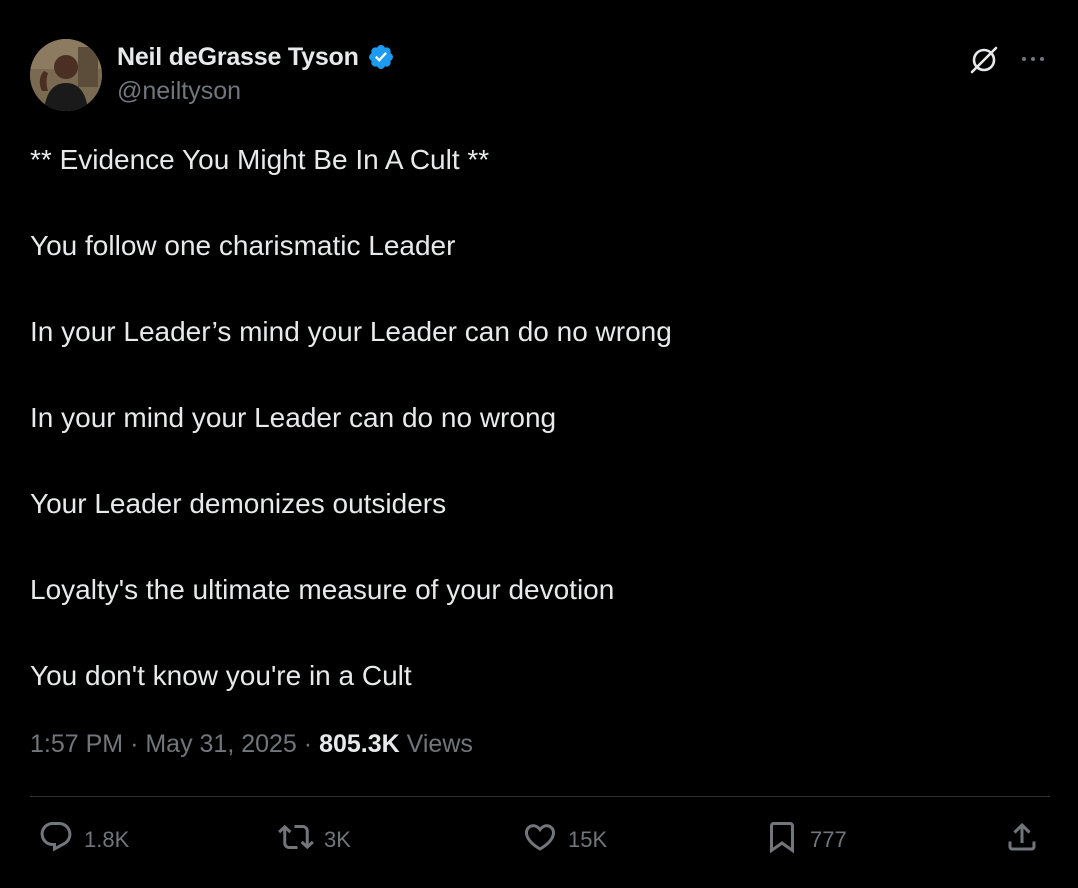 This screenshot has width=1078, height=888. I want to click on repost-icon, so click(296, 840).